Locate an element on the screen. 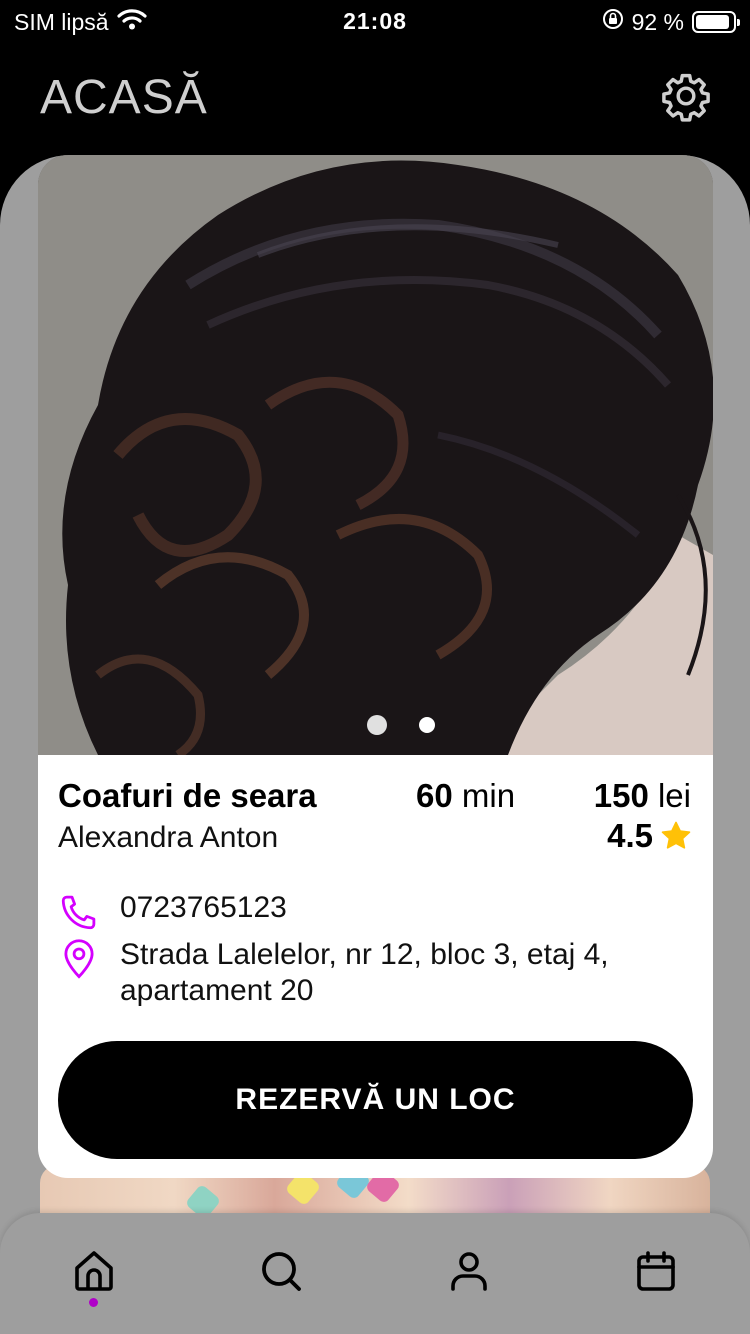 This screenshot has height=1334, width=750. gear-icon is located at coordinates (686, 97).